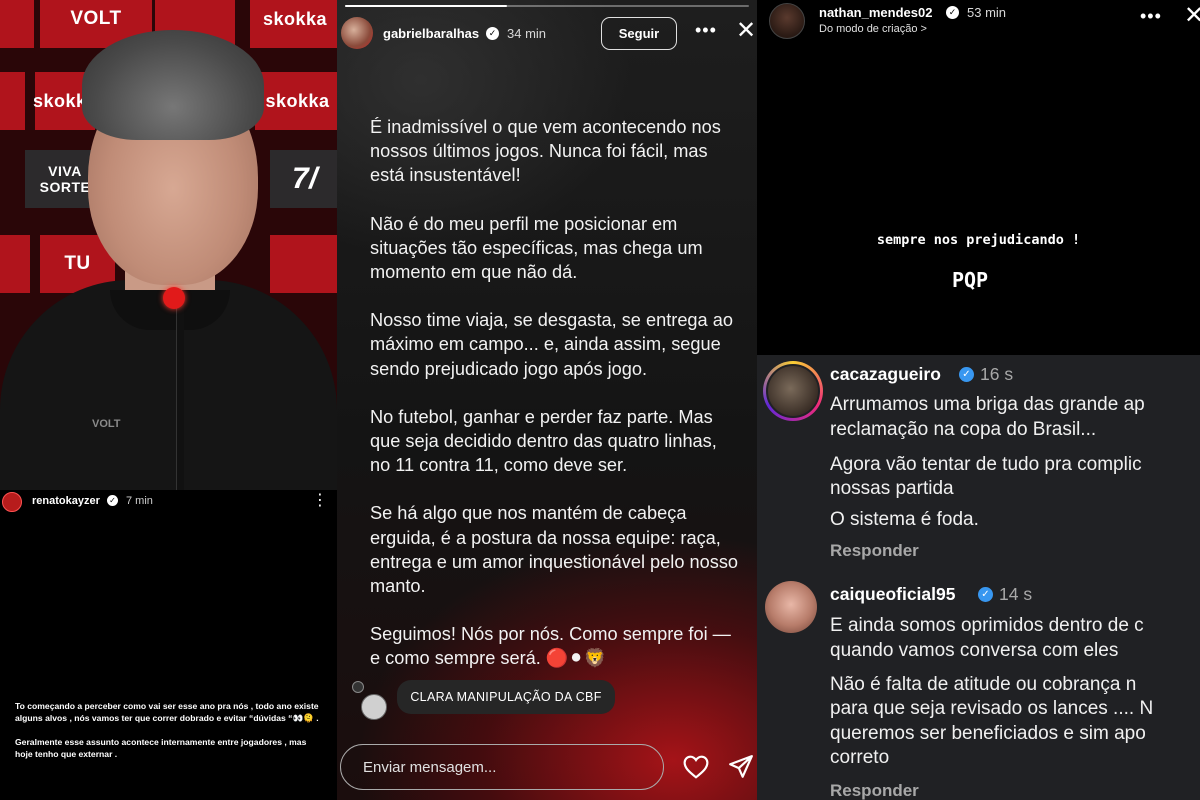 This screenshot has height=800, width=1200. What do you see at coordinates (639, 33) in the screenshot?
I see `follow-button: Seguir` at bounding box center [639, 33].